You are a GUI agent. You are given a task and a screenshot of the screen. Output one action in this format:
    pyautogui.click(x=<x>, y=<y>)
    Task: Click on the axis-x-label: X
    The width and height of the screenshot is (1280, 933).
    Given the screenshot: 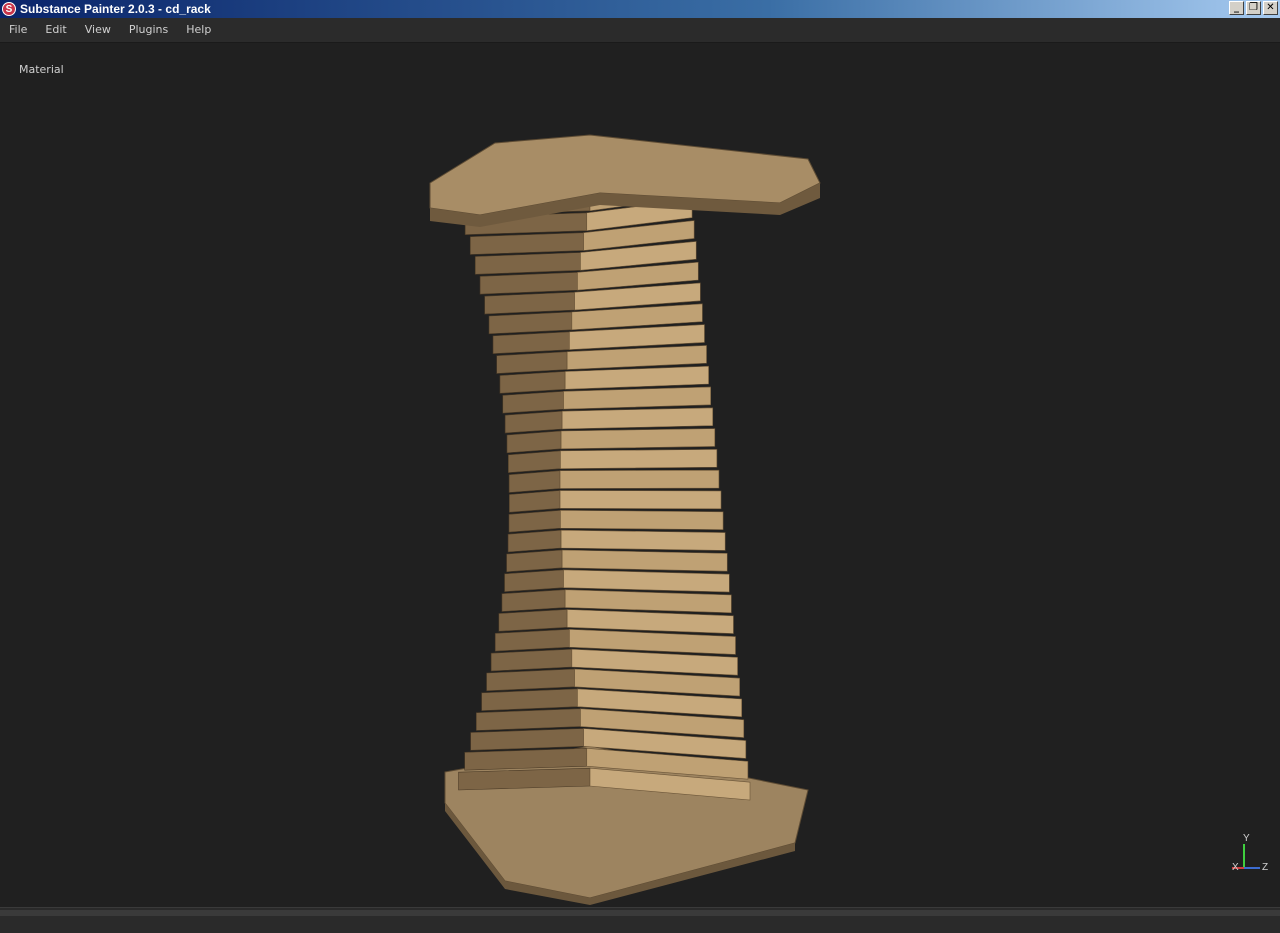 What is the action you would take?
    pyautogui.click(x=1235, y=867)
    